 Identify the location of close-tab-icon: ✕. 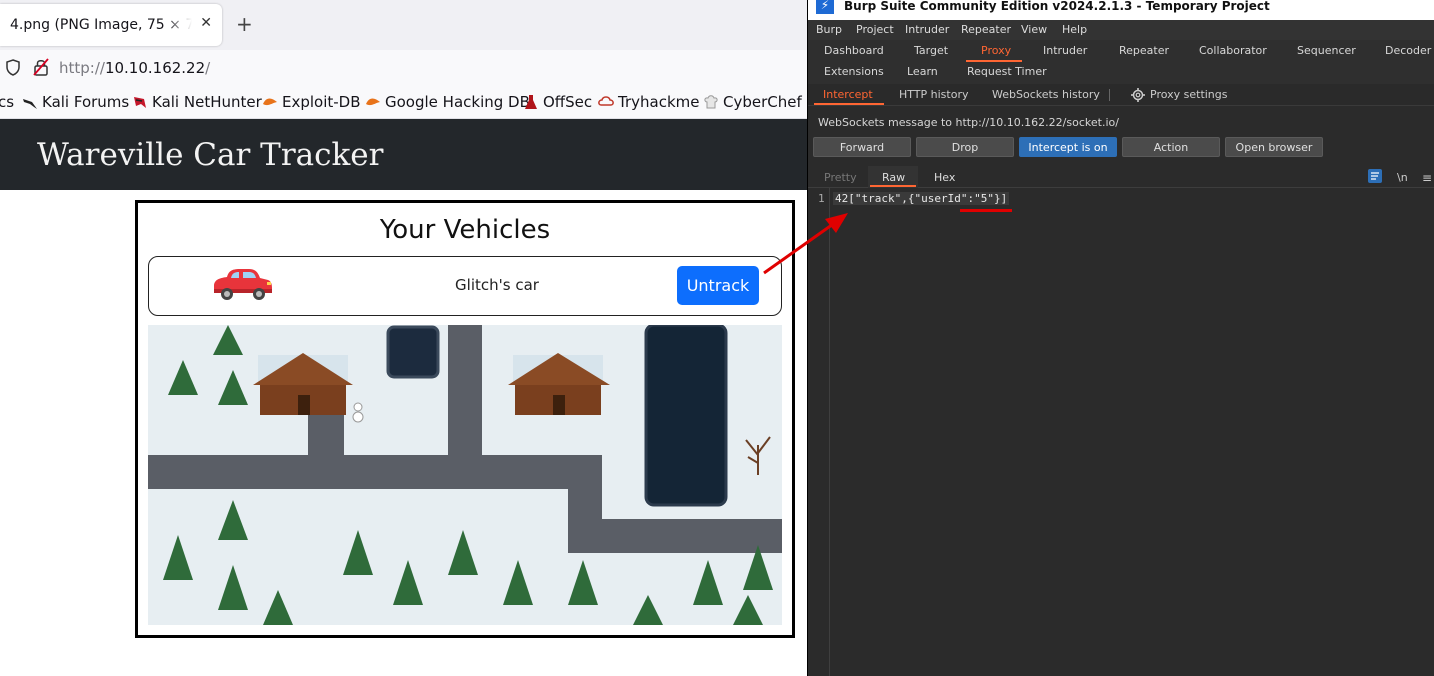
(206, 23).